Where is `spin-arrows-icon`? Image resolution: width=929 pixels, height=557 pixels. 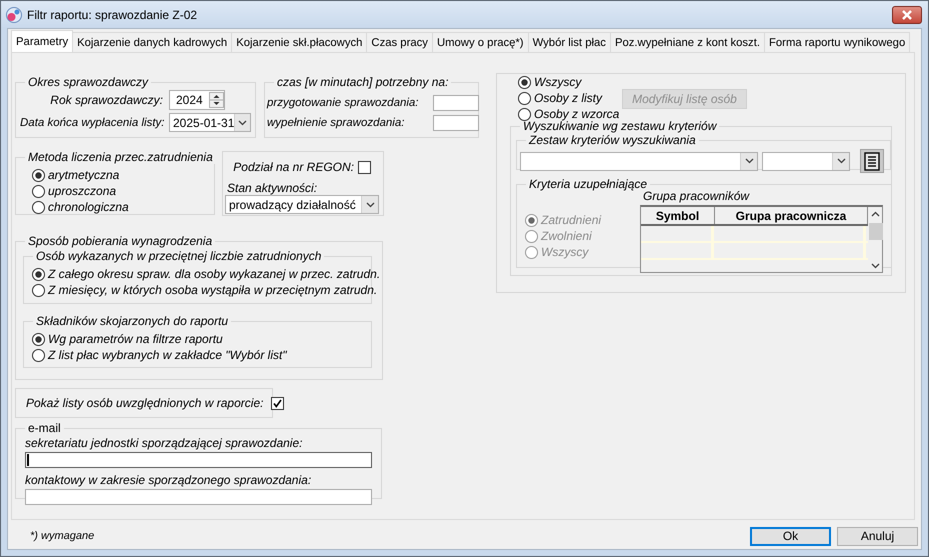
spin-arrows-icon is located at coordinates (216, 100).